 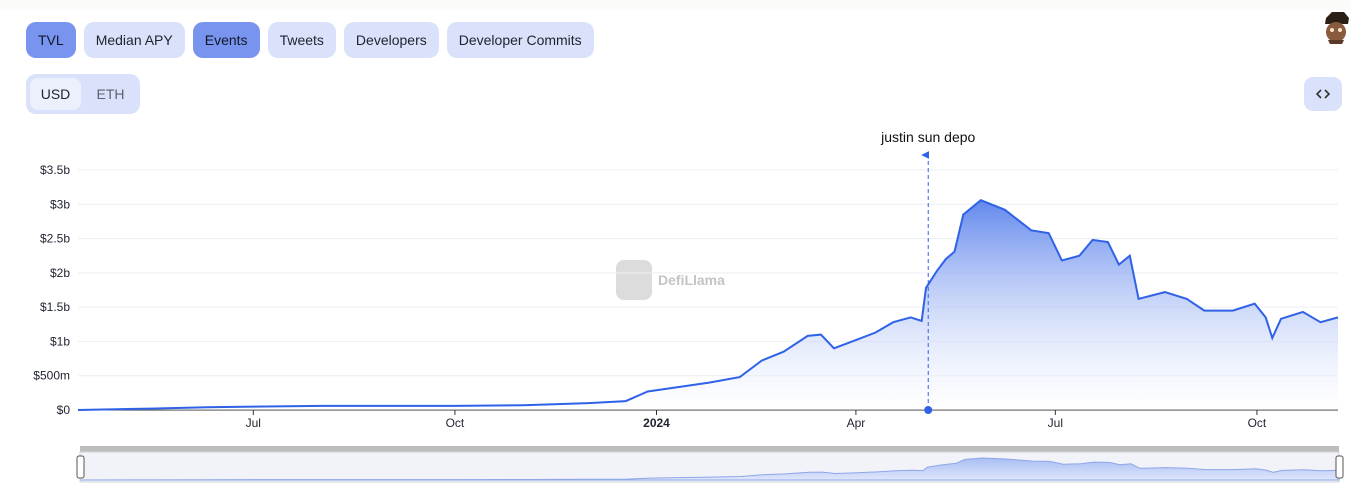 I want to click on y-tick-label: $3.5b, so click(x=55, y=170).